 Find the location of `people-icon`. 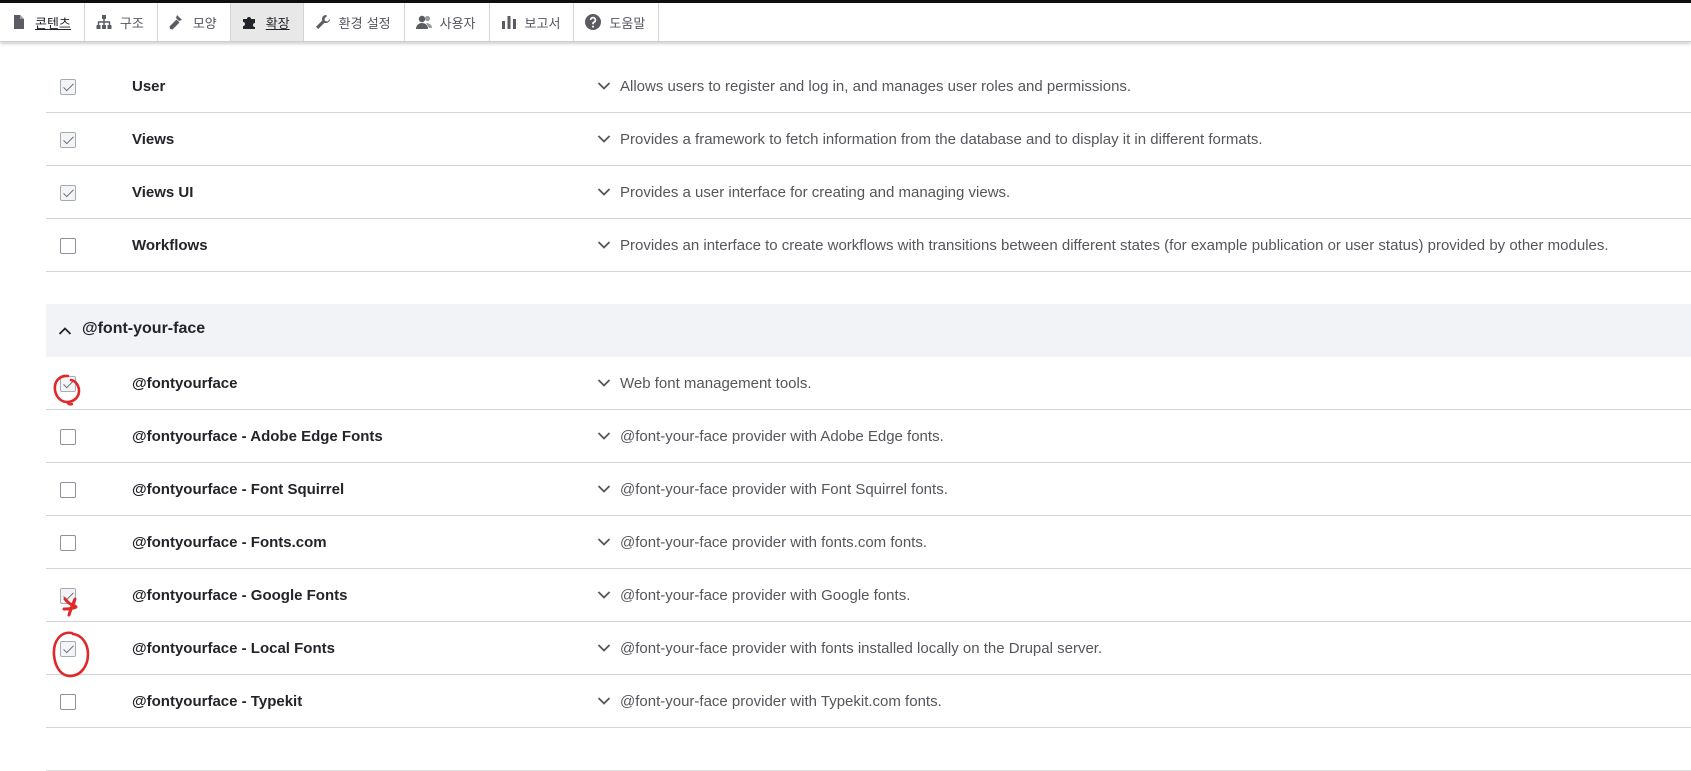

people-icon is located at coordinates (424, 22).